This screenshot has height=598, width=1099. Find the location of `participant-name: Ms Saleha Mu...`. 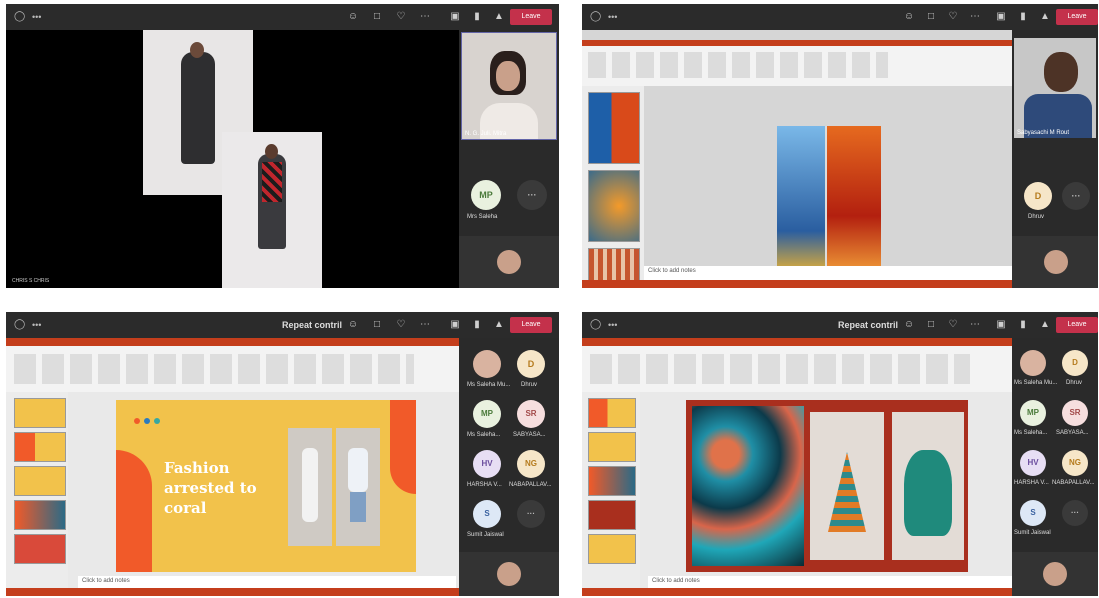

participant-name: Ms Saleha Mu... is located at coordinates (489, 385).